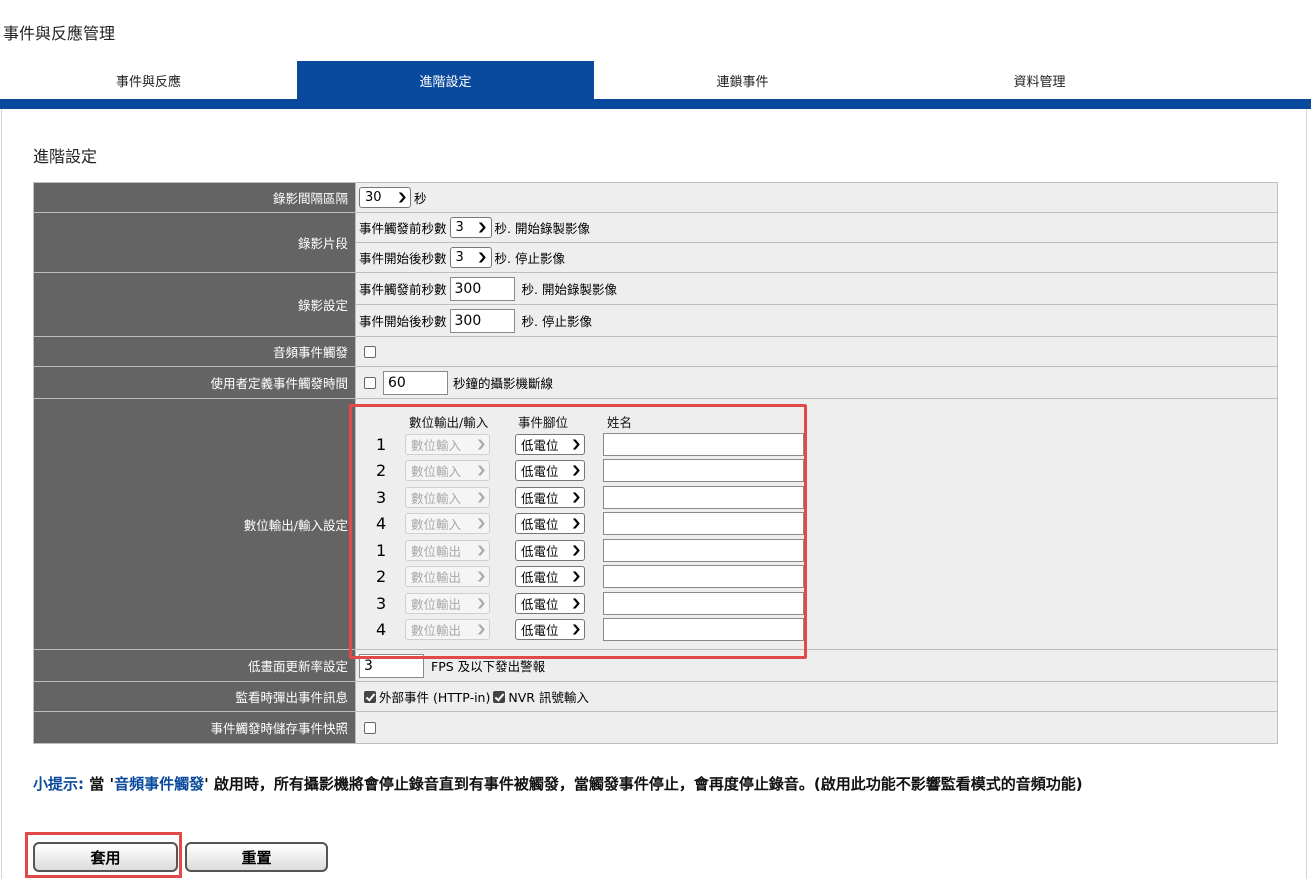  What do you see at coordinates (499, 696) in the screenshot?
I see `popup-nvr-checkbox` at bounding box center [499, 696].